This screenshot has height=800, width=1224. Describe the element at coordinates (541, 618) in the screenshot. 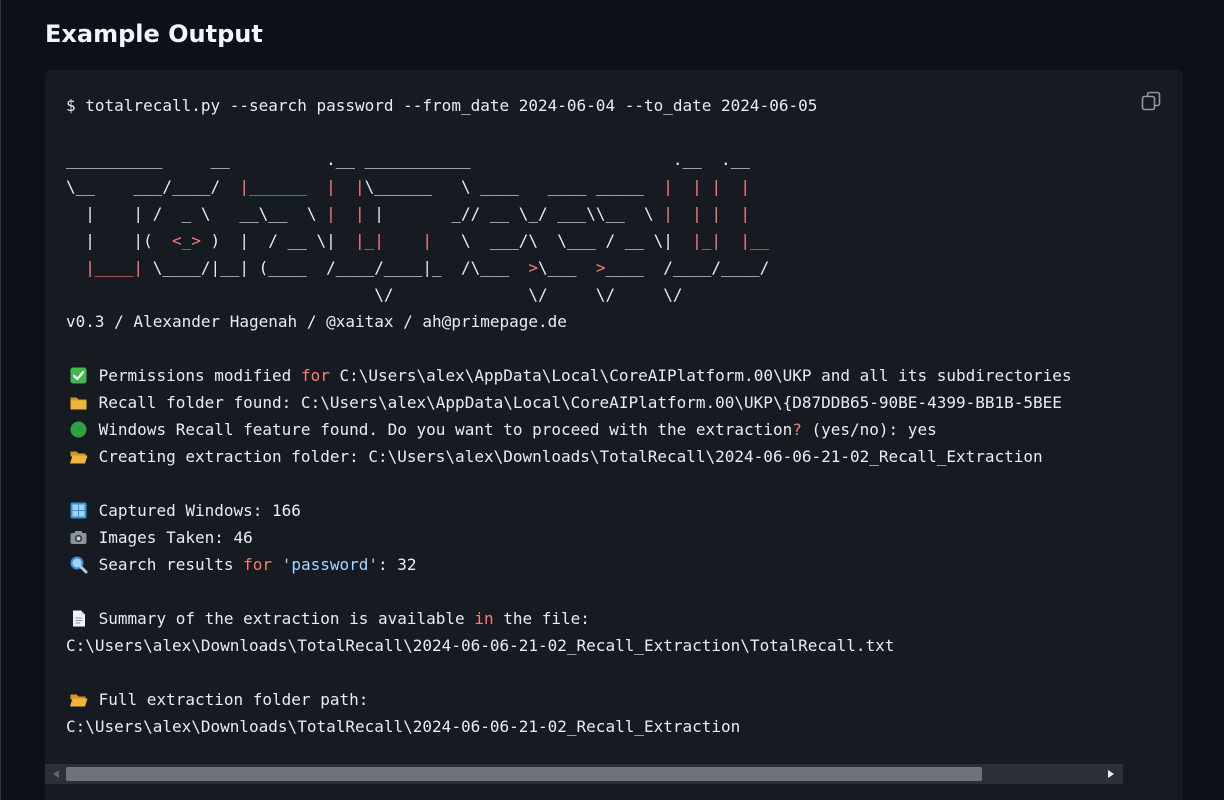

I see `text-token: the file:` at that location.